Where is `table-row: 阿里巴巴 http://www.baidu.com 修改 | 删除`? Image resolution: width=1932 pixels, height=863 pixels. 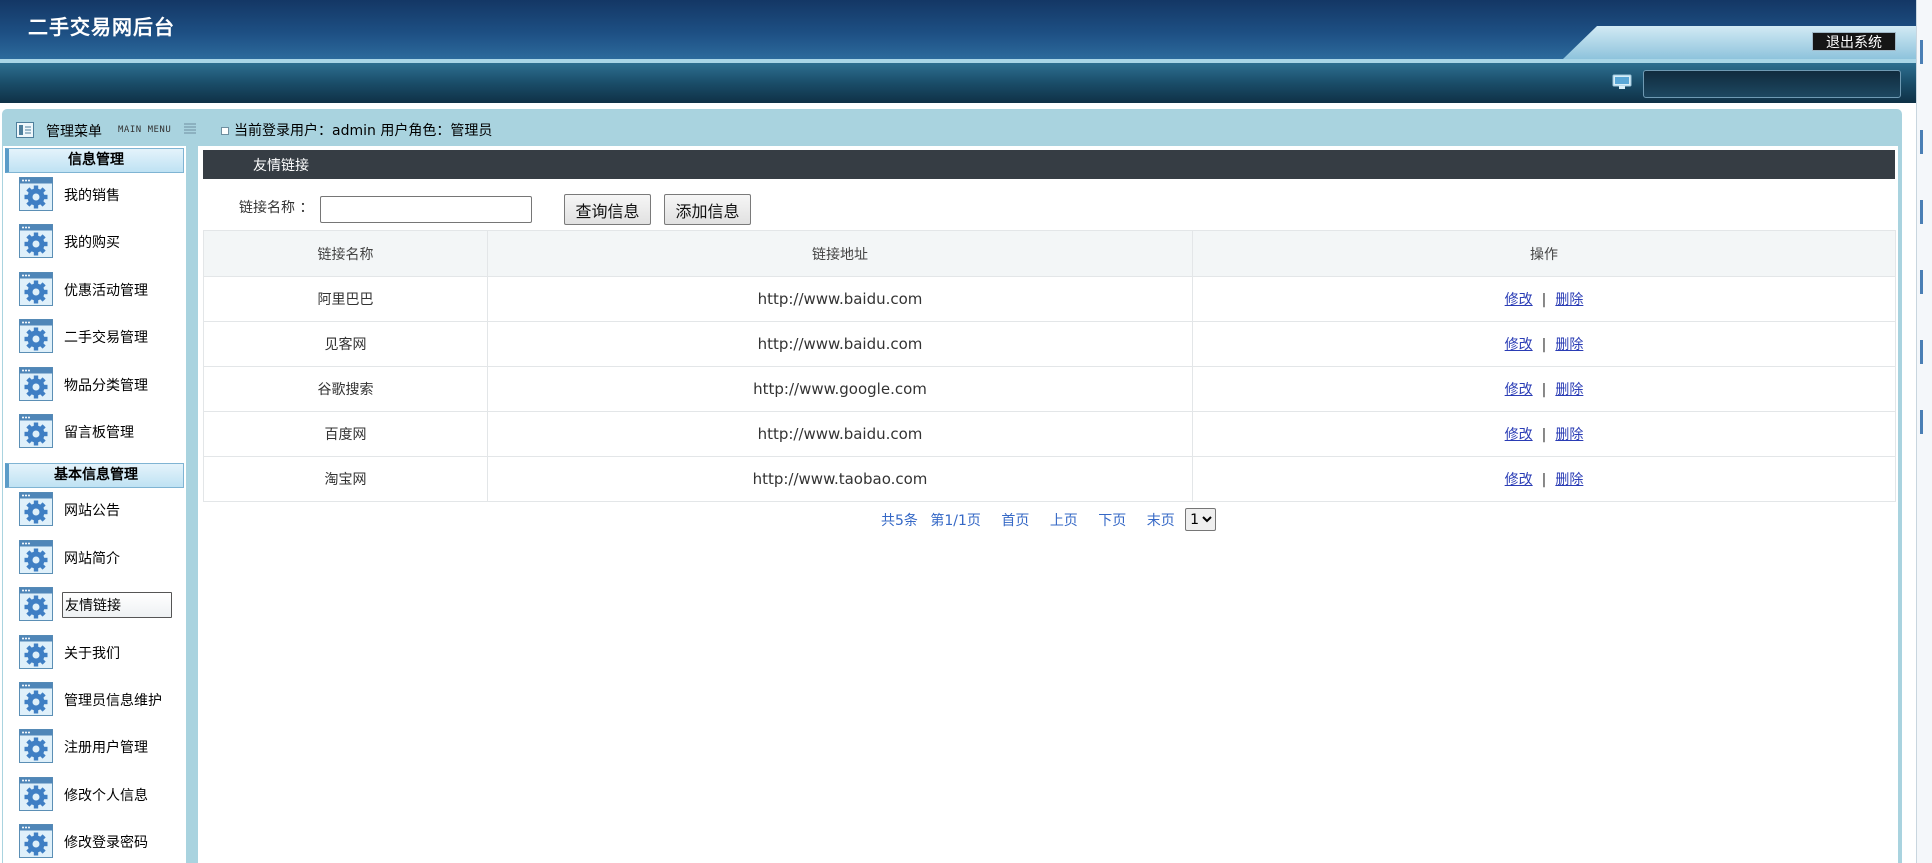
table-row: 阿里巴巴 http://www.baidu.com 修改 | 删除 is located at coordinates (1049, 299).